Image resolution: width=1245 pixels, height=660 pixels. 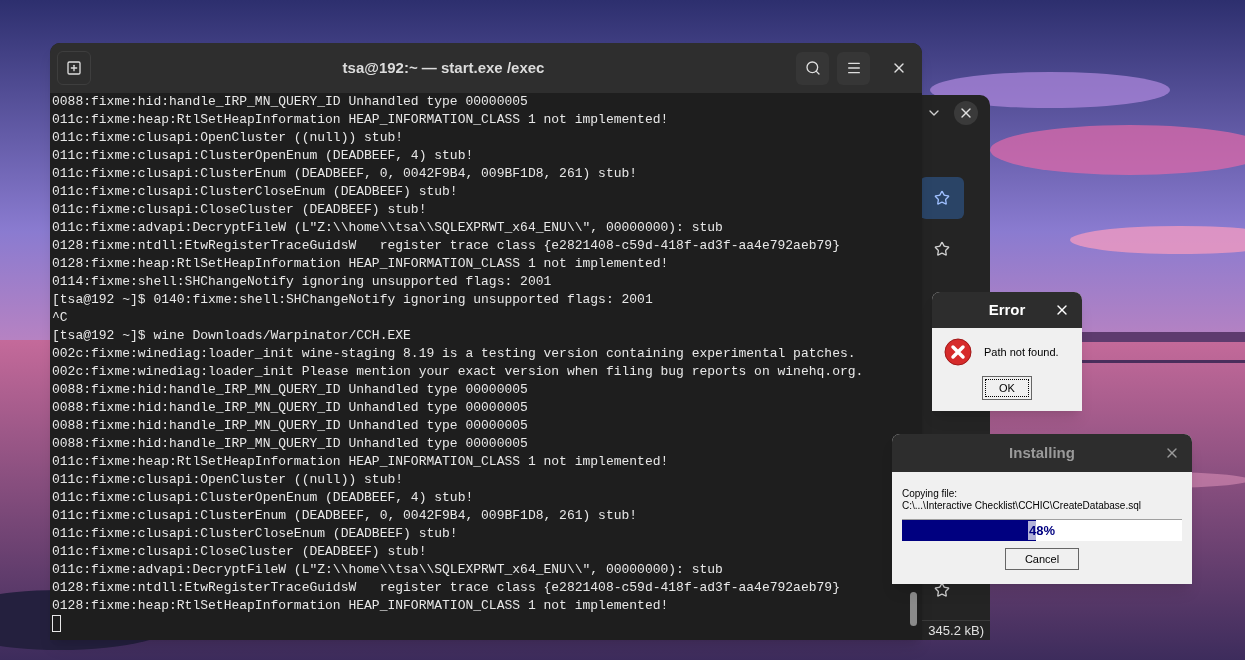 I want to click on star-button, so click(x=942, y=197).